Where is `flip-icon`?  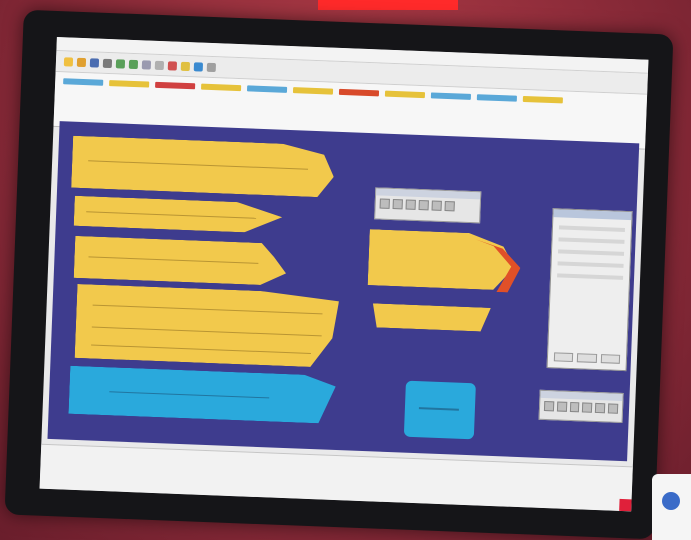 flip-icon is located at coordinates (185, 66).